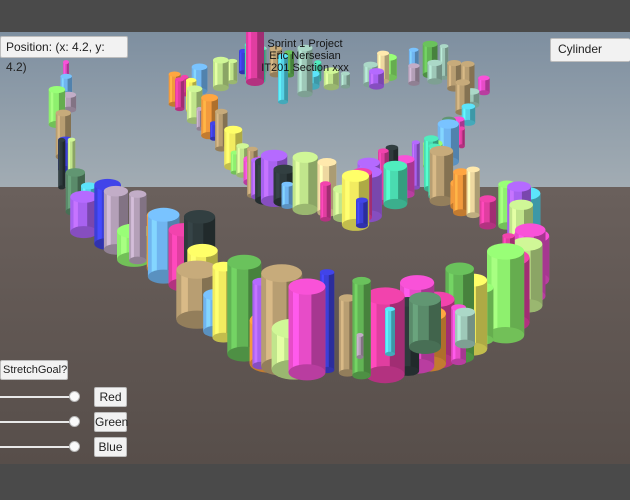  I want to click on position-readout: Position: (x: 4.2, y: 4.2), so click(64, 55).